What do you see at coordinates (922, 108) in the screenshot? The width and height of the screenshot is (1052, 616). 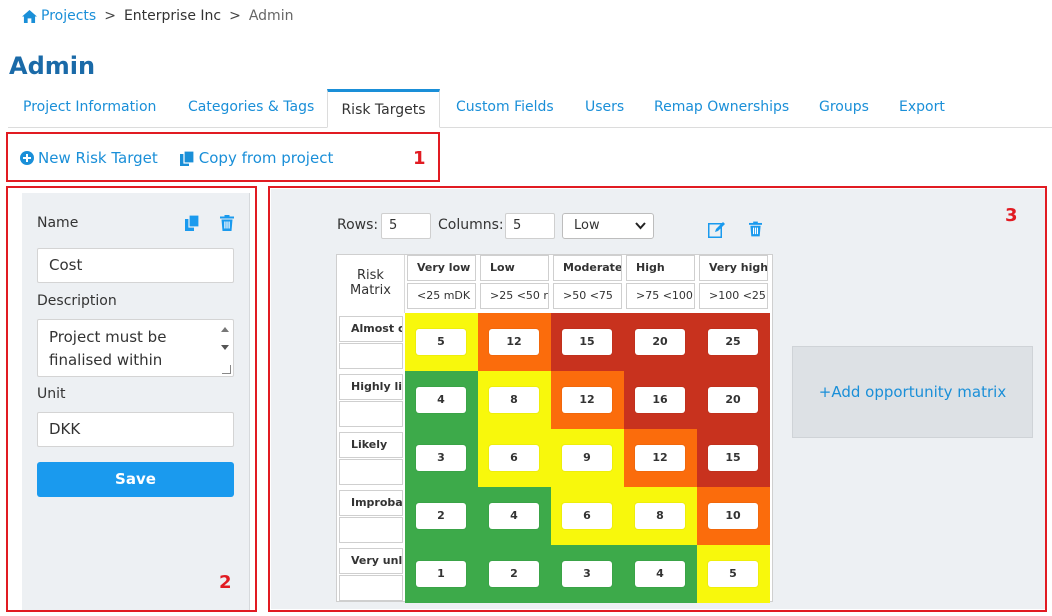 I see `tab-export: Export` at bounding box center [922, 108].